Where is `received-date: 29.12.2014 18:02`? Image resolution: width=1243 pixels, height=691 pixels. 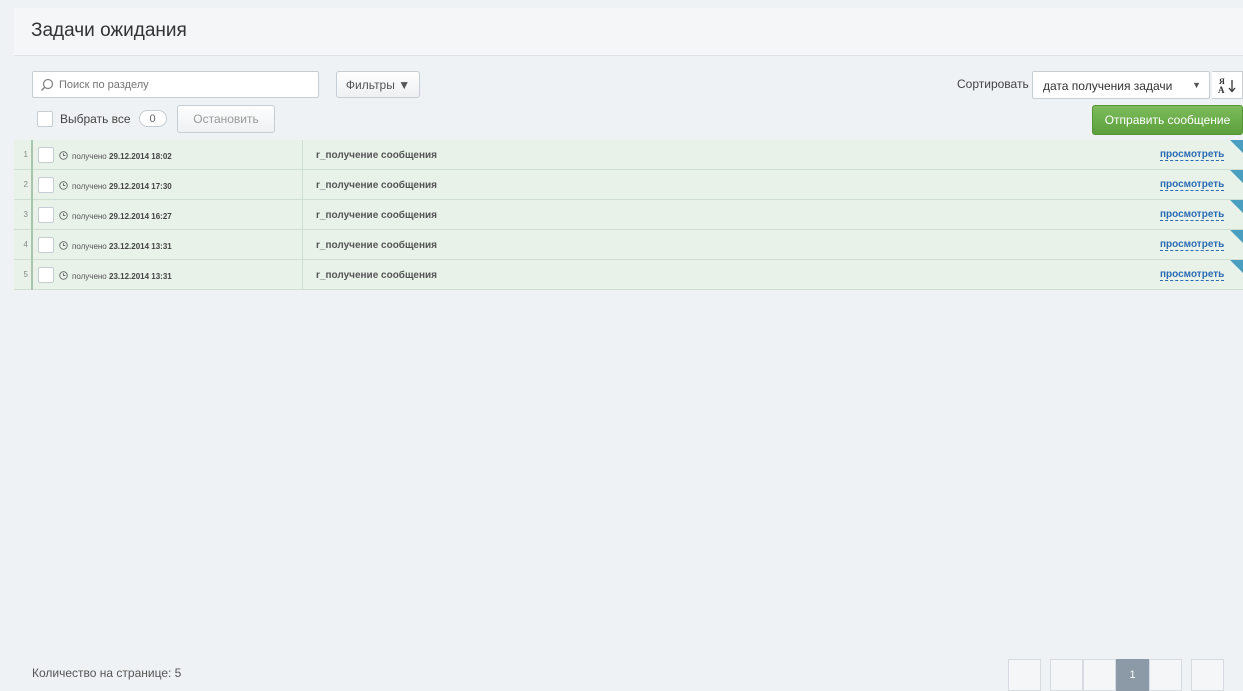
received-date: 29.12.2014 18:02 is located at coordinates (140, 156).